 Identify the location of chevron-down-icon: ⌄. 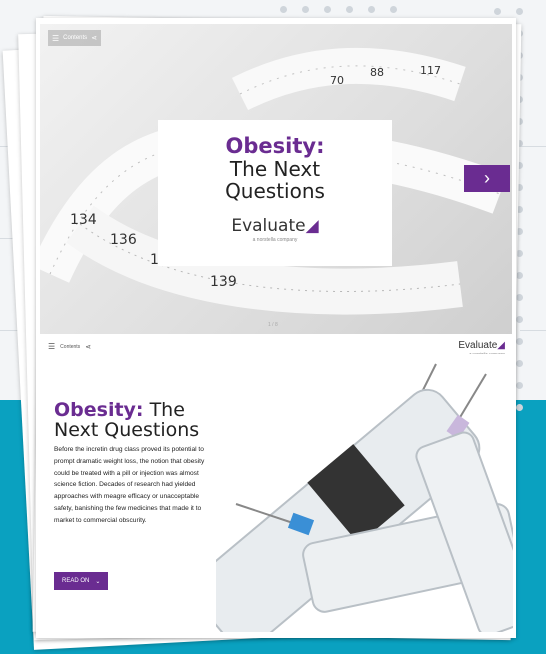
(98, 581).